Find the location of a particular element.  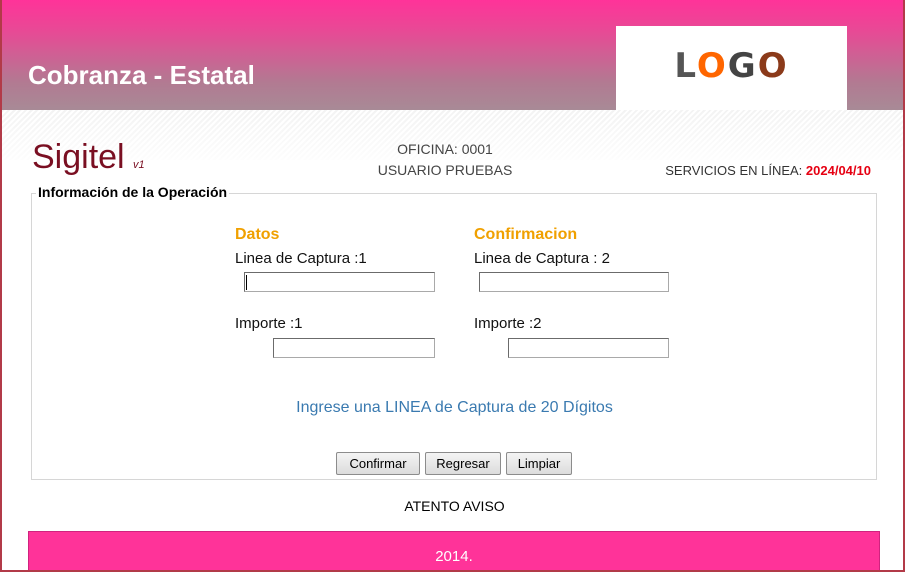

services-status: SERVICIOS EN LÍNEA: 2024/04/10 is located at coordinates (768, 170).